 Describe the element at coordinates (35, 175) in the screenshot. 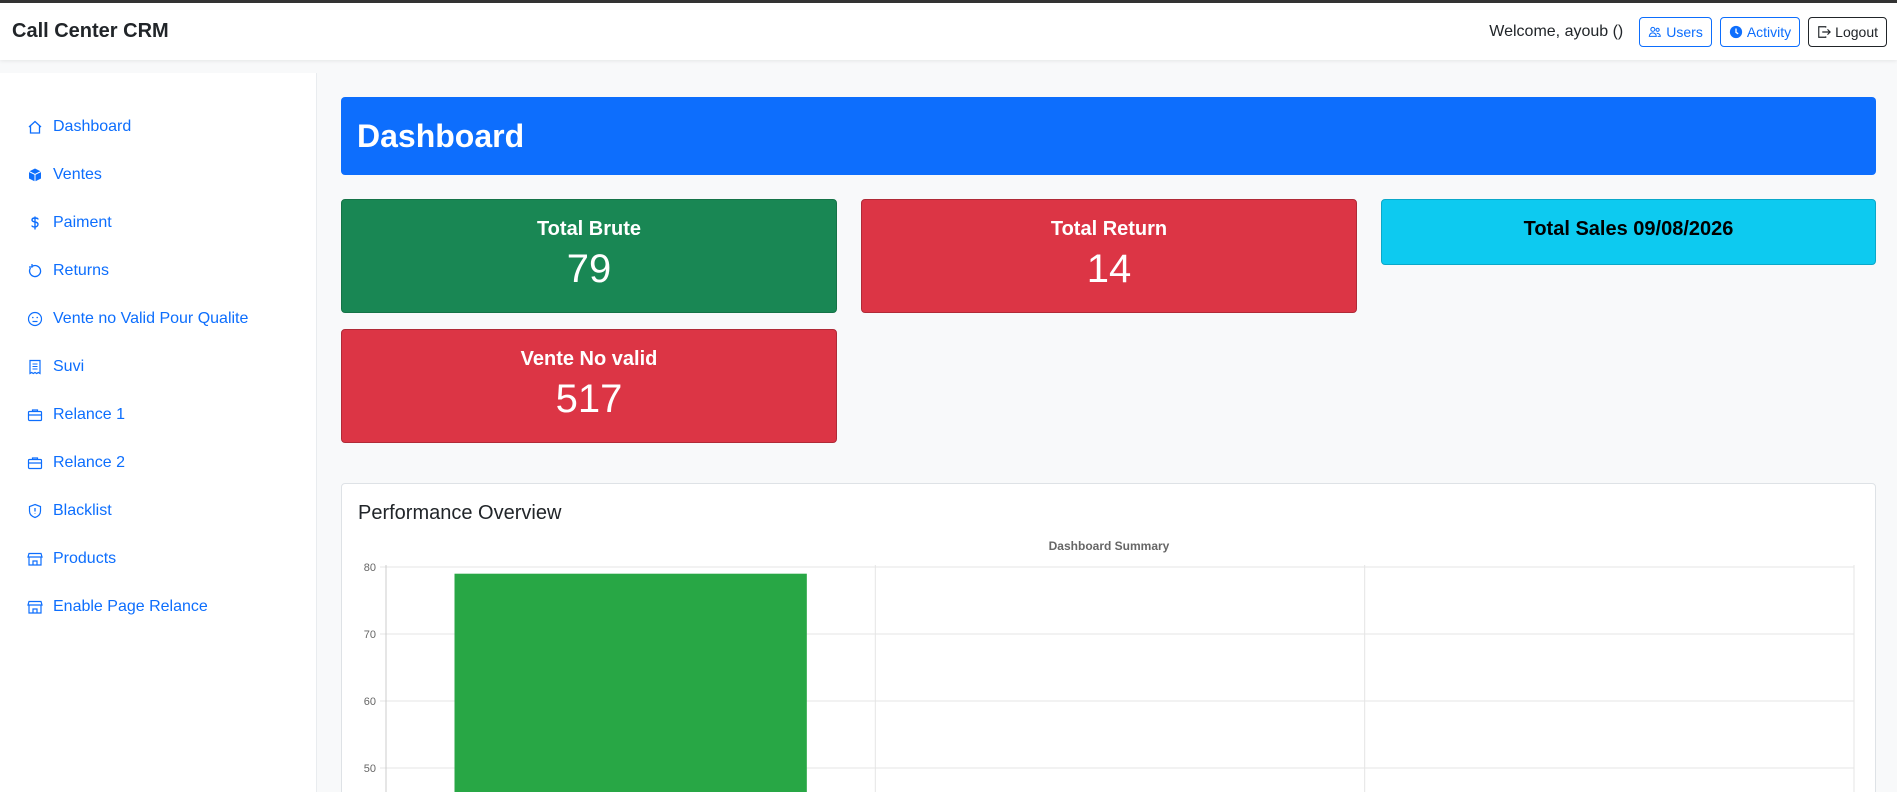

I see `box-icon` at that location.